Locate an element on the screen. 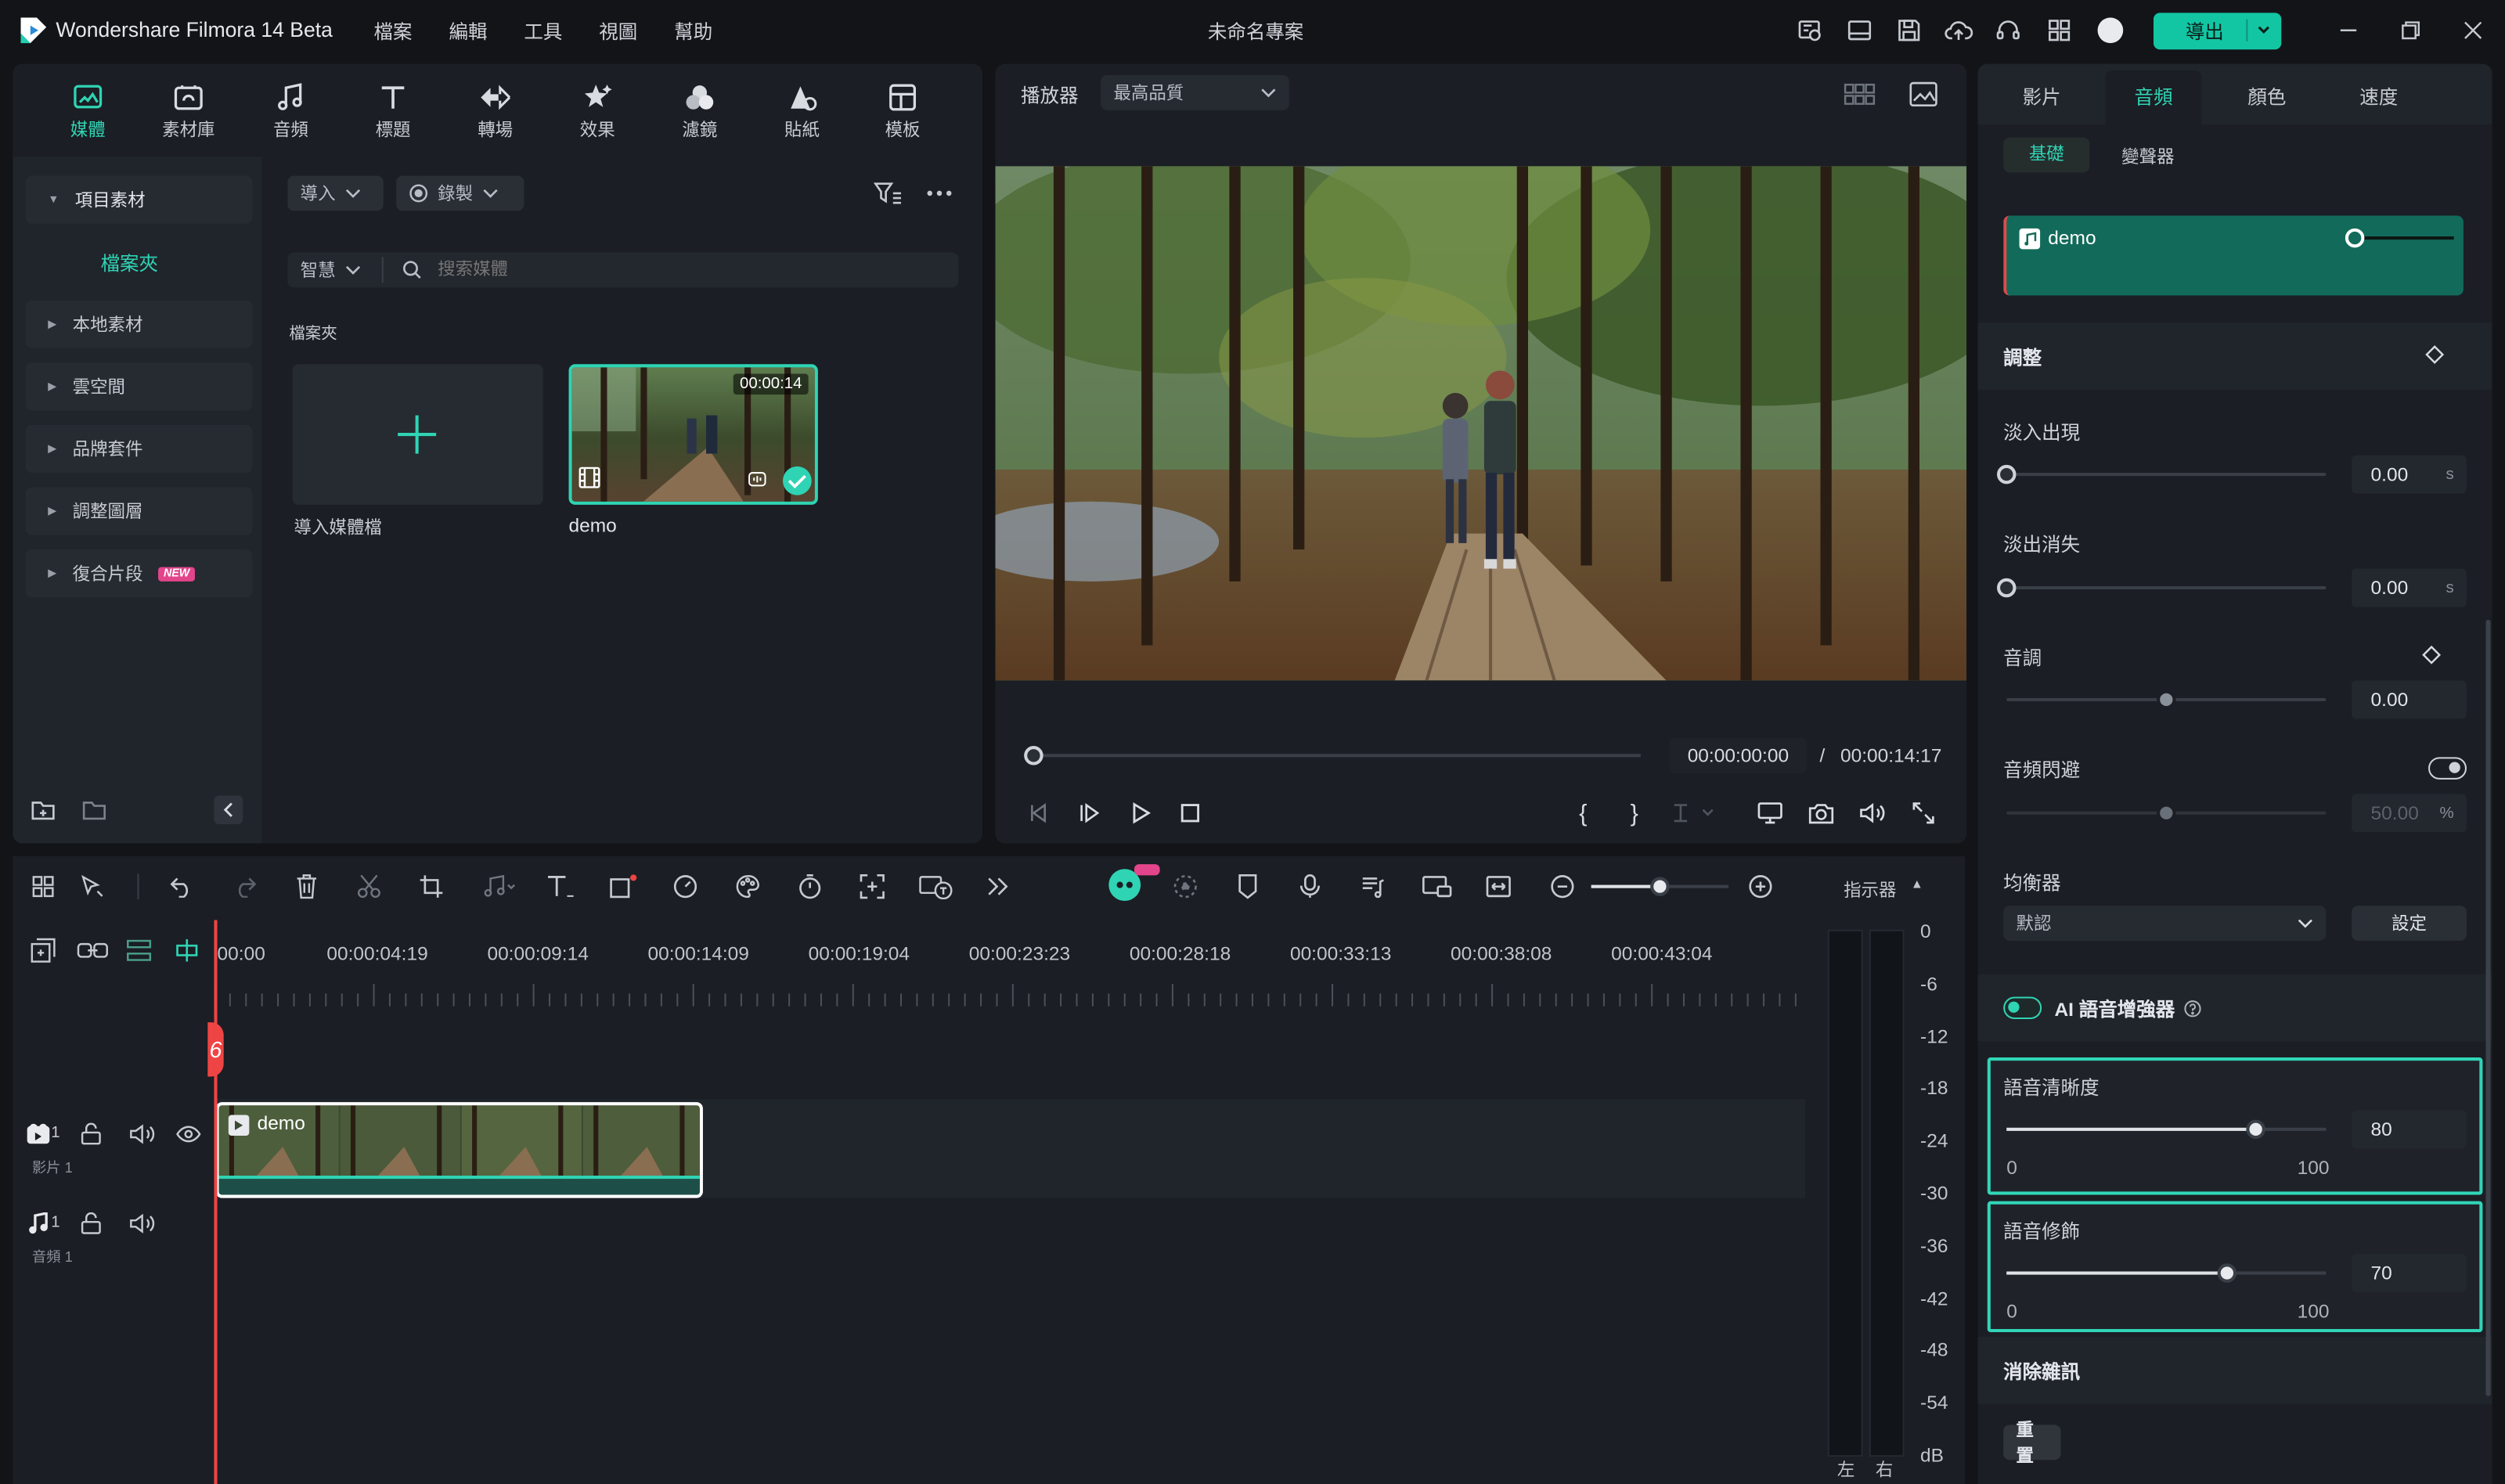 The height and width of the screenshot is (1484, 2505). play-frame-icon is located at coordinates (1089, 812).